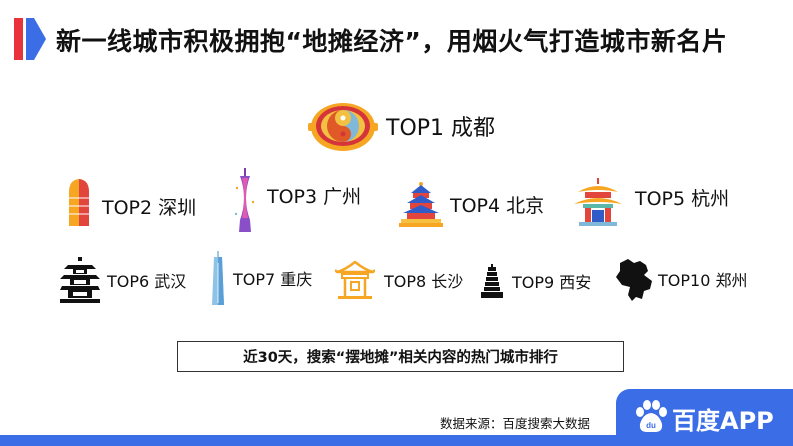 The width and height of the screenshot is (793, 446). What do you see at coordinates (421, 204) in the screenshot?
I see `temple-of-heaven-icon` at bounding box center [421, 204].